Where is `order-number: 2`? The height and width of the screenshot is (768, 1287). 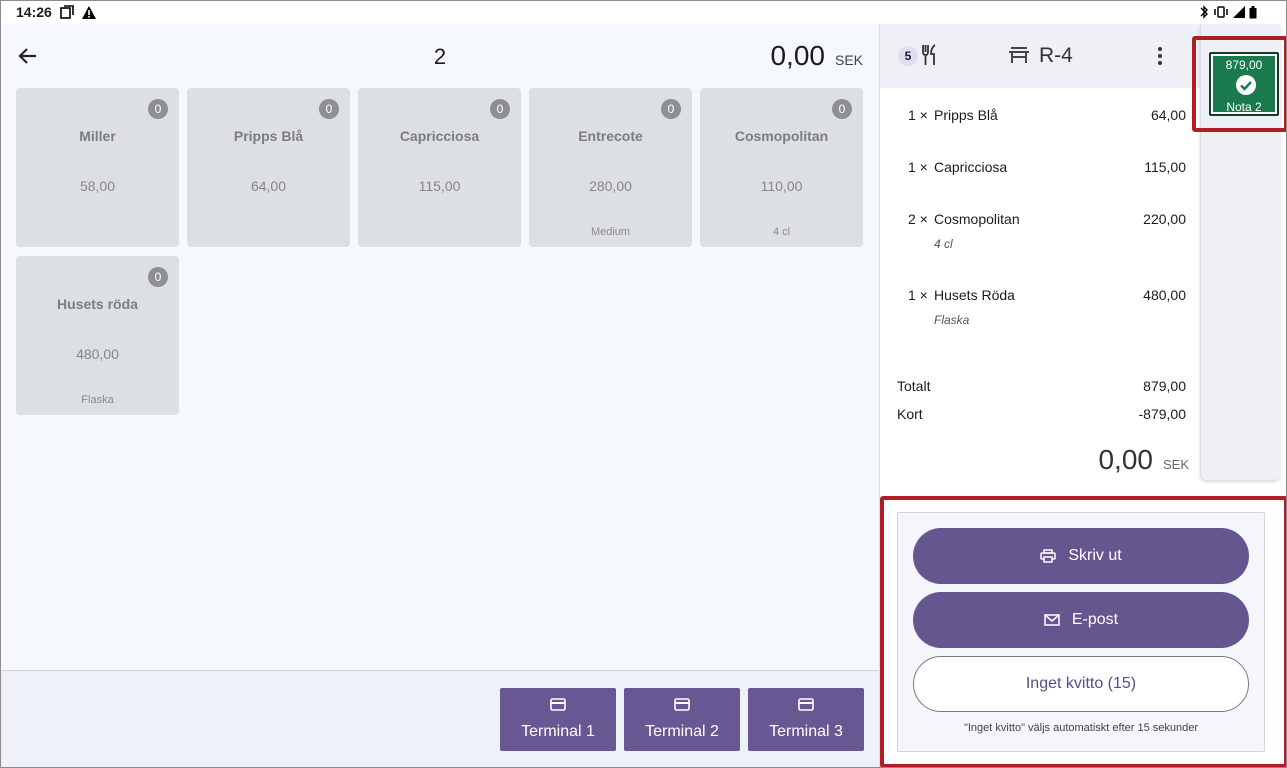 order-number: 2 is located at coordinates (440, 56).